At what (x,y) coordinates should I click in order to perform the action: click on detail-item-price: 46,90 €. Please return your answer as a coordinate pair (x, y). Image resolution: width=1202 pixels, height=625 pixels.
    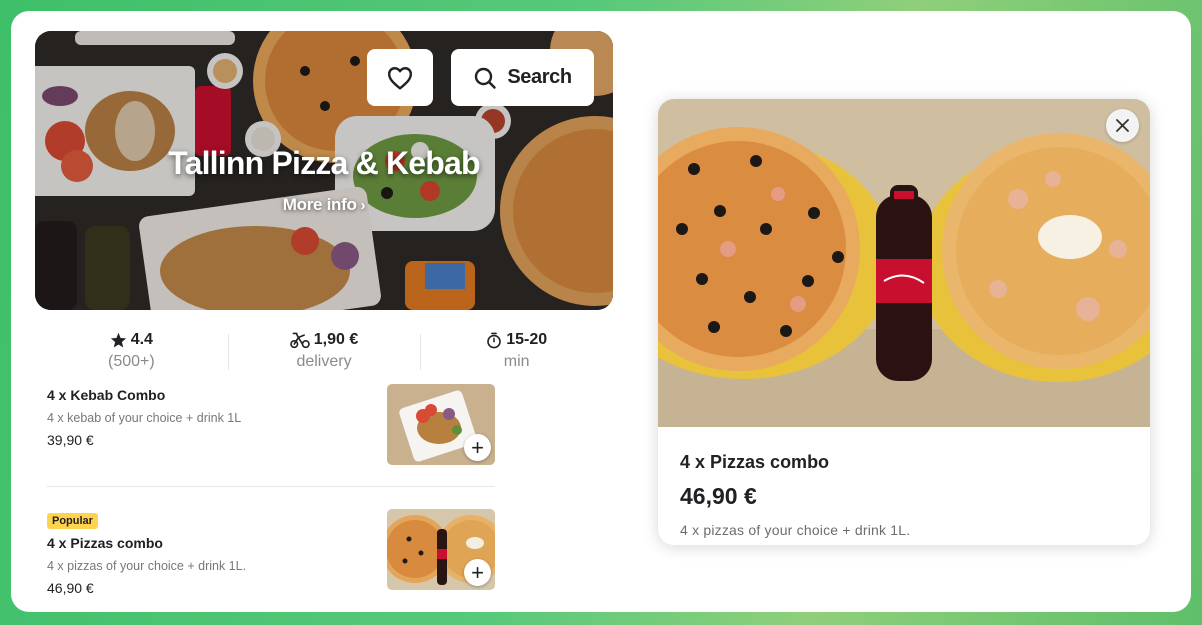
    Looking at the image, I should click on (718, 496).